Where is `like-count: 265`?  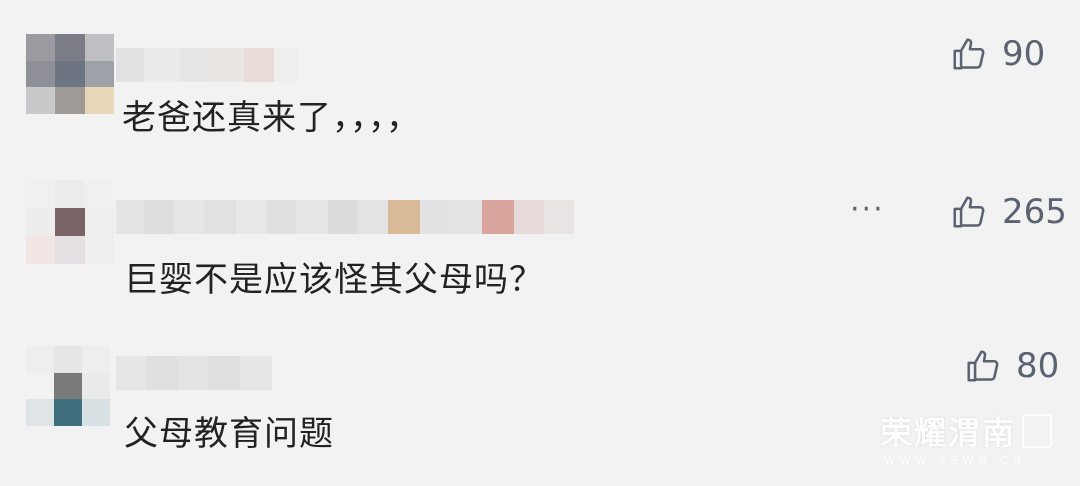
like-count: 265 is located at coordinates (1034, 212).